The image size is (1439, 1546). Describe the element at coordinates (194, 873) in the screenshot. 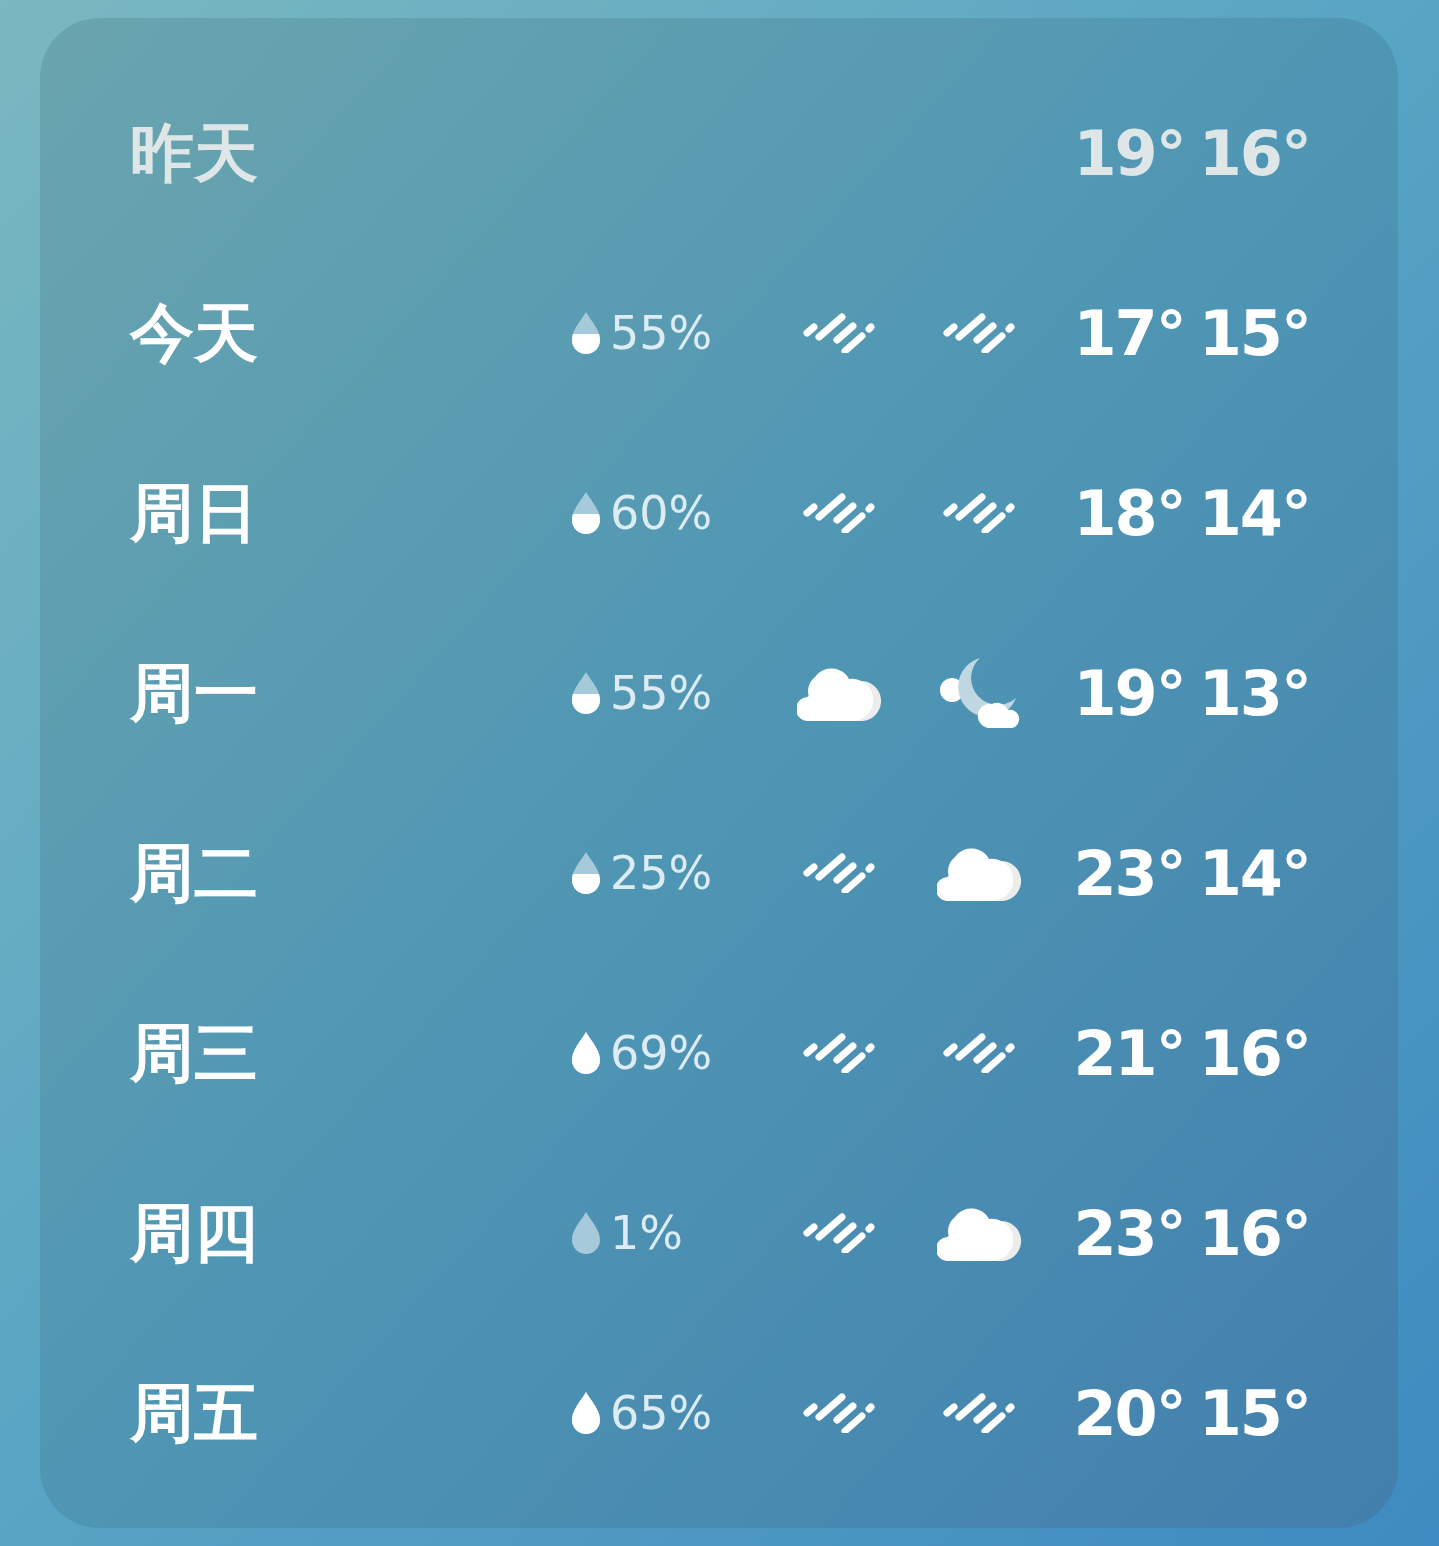

I see `day-label: 周二` at that location.